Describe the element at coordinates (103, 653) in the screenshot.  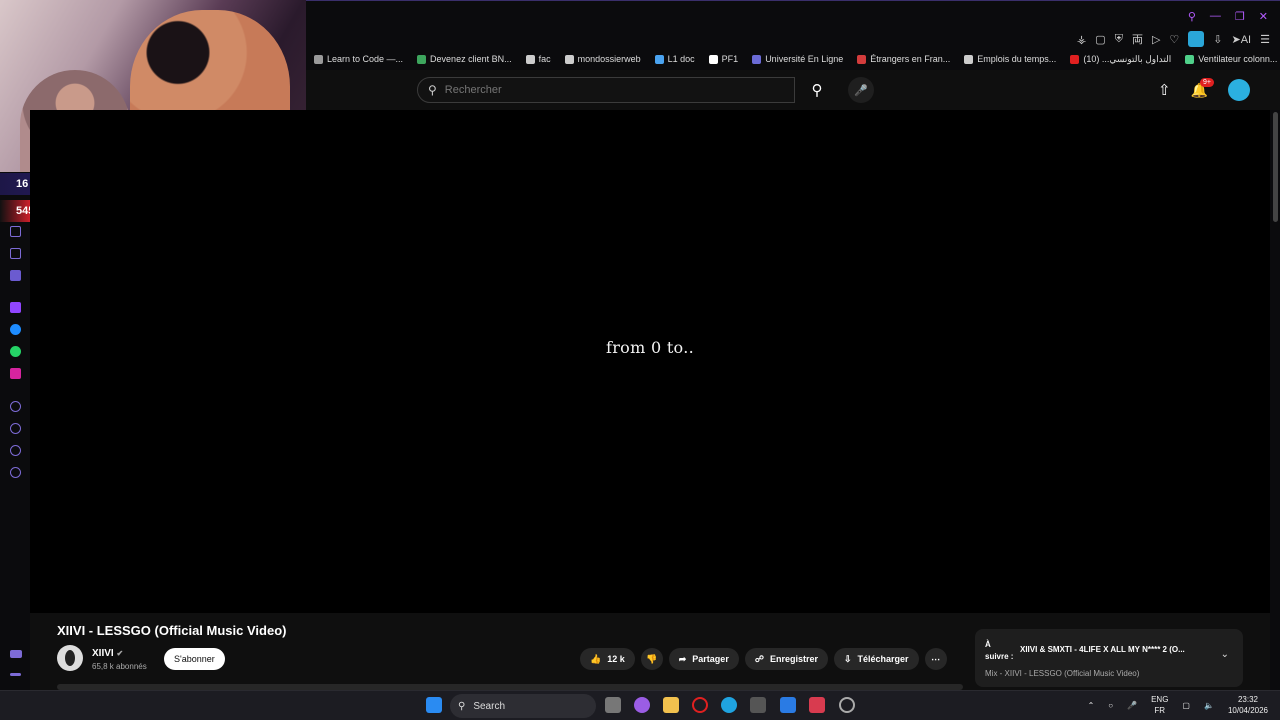
I see `channel-name-text: XIIVI` at that location.